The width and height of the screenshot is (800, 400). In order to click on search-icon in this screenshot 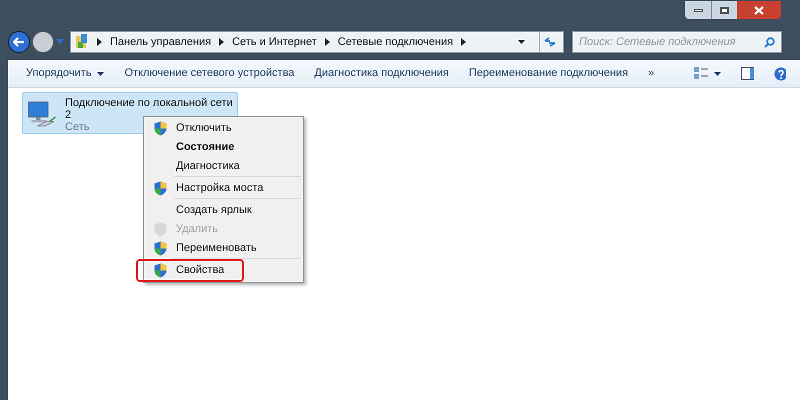, I will do `click(769, 42)`.